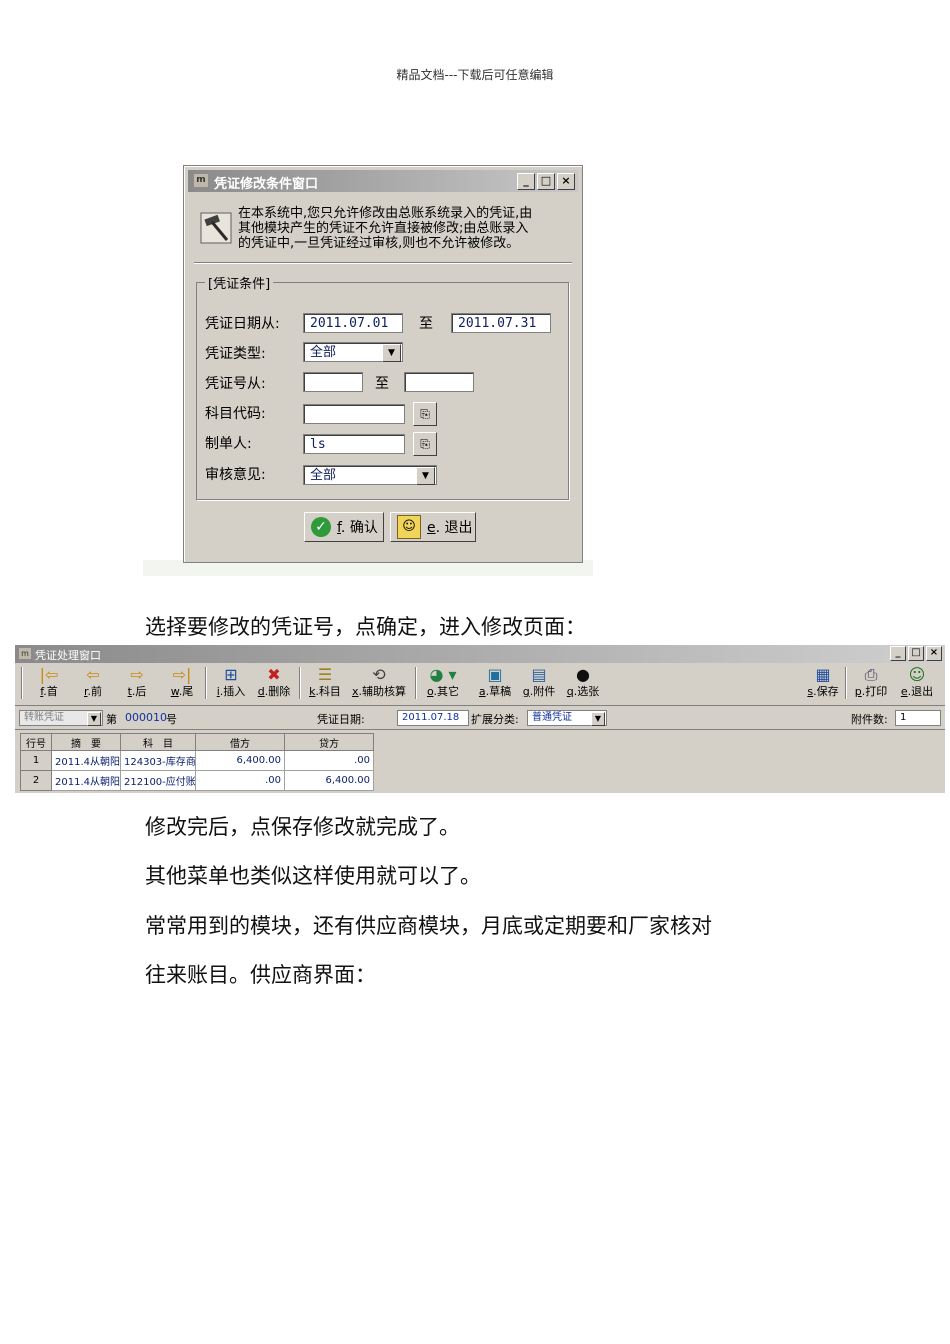 The width and height of the screenshot is (950, 1344). Describe the element at coordinates (313, 876) in the screenshot. I see `paragraph-3: 其他菜单也类似这样使用就可以了。` at that location.